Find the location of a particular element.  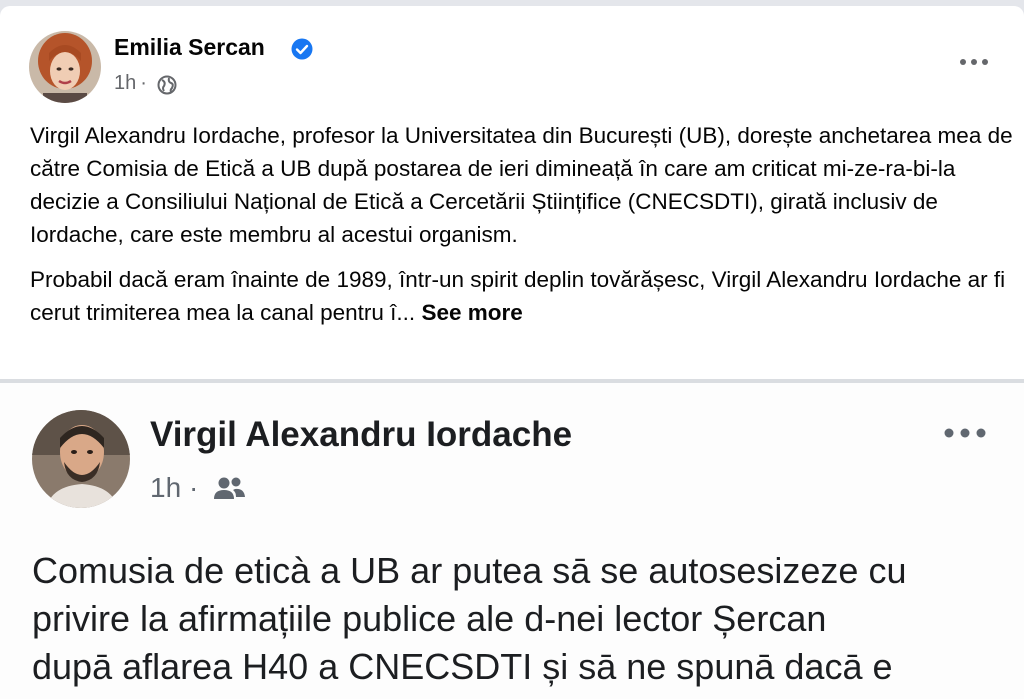

see-more-link: See more is located at coordinates (471, 312).